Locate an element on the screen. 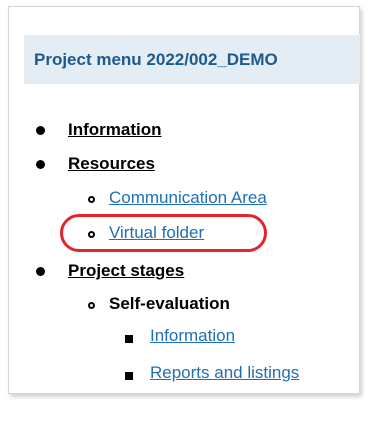 This screenshot has height=421, width=374. virtual-folder-highlight-oval is located at coordinates (163, 233).